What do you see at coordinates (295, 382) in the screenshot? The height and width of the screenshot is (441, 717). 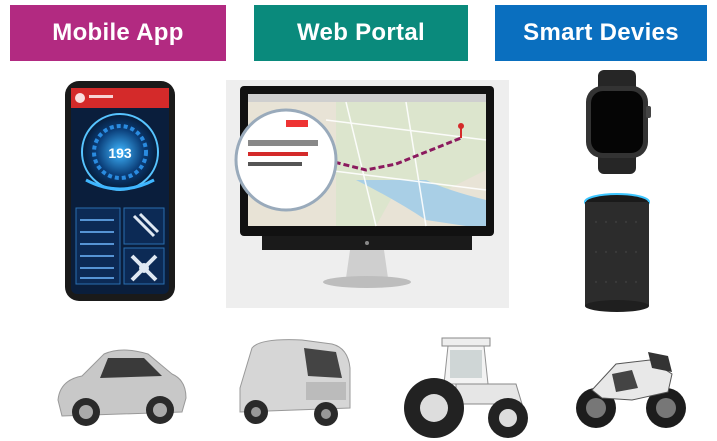 I see `truck-icon` at bounding box center [295, 382].